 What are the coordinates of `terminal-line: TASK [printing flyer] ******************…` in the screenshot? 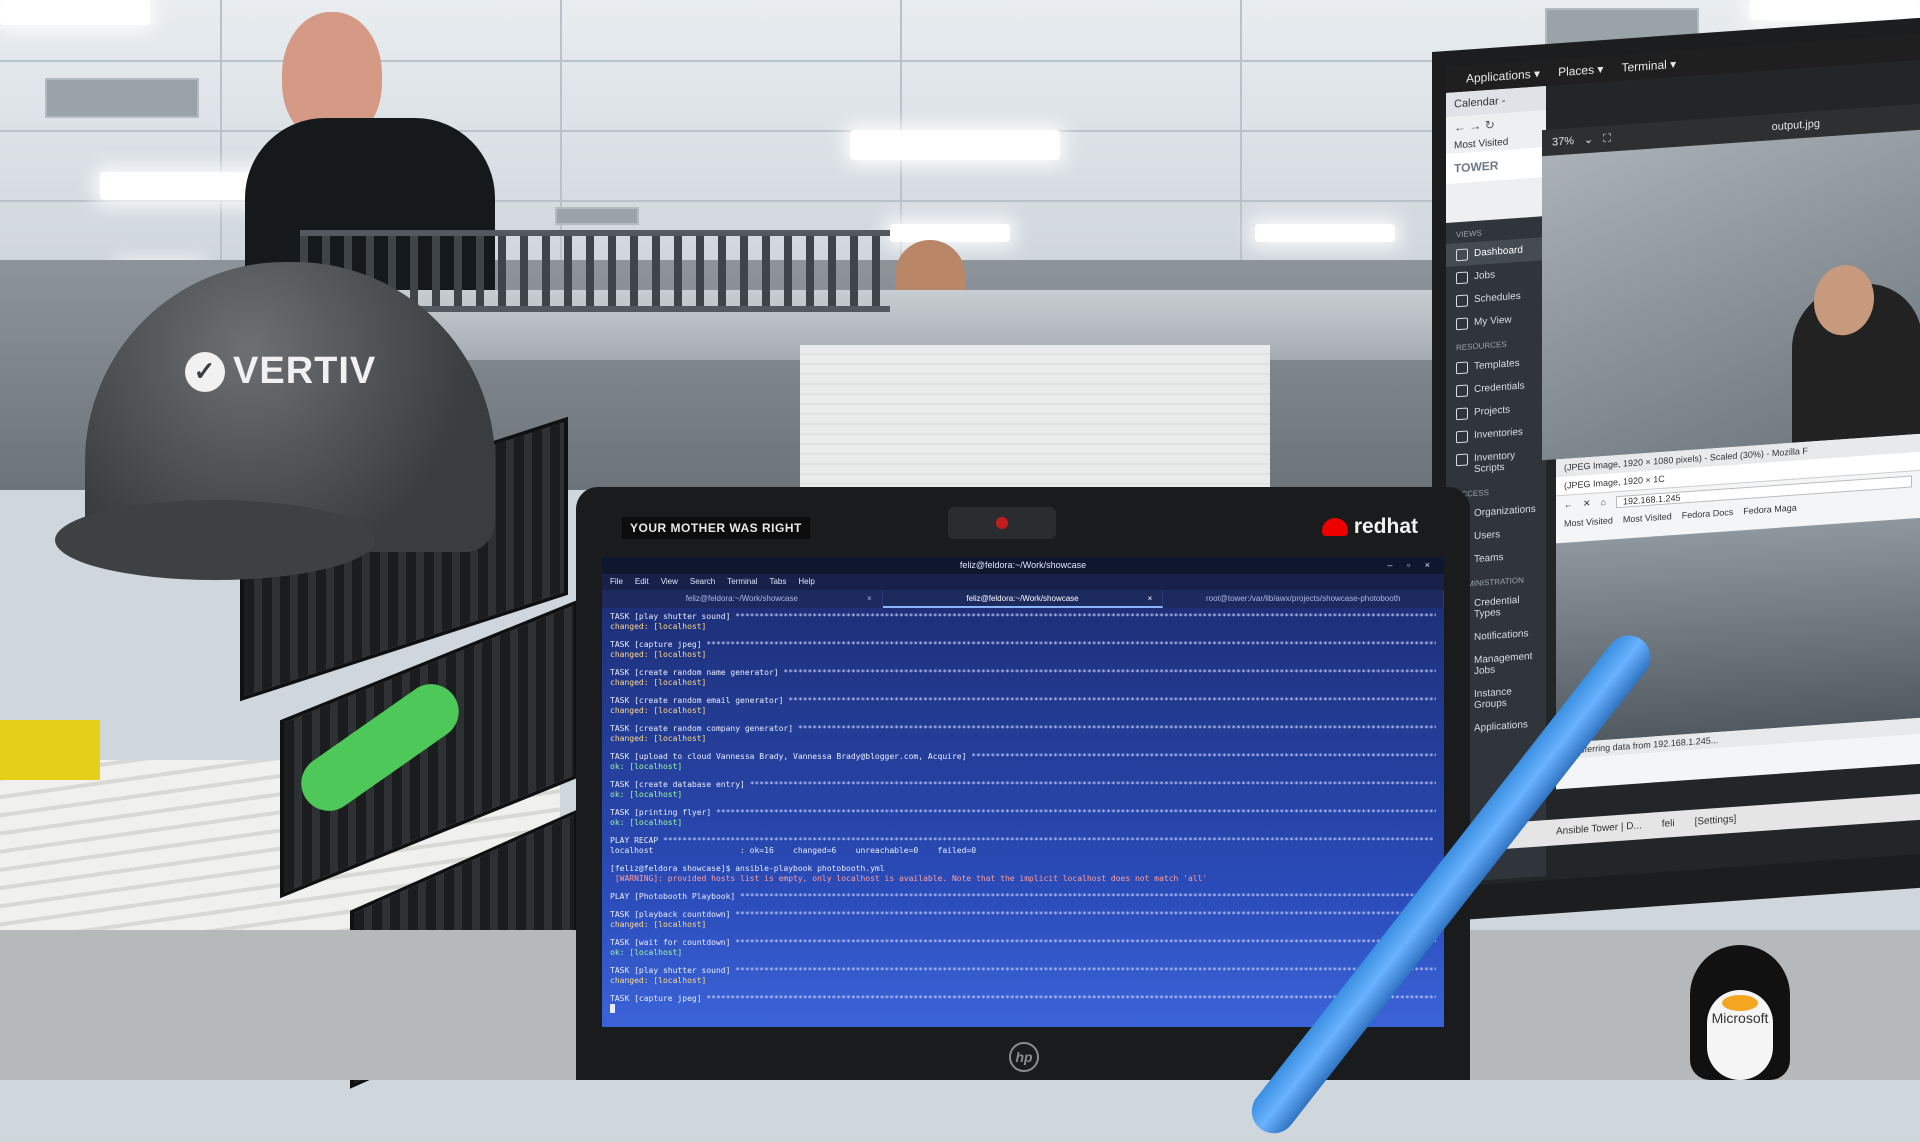 It's located at (1023, 813).